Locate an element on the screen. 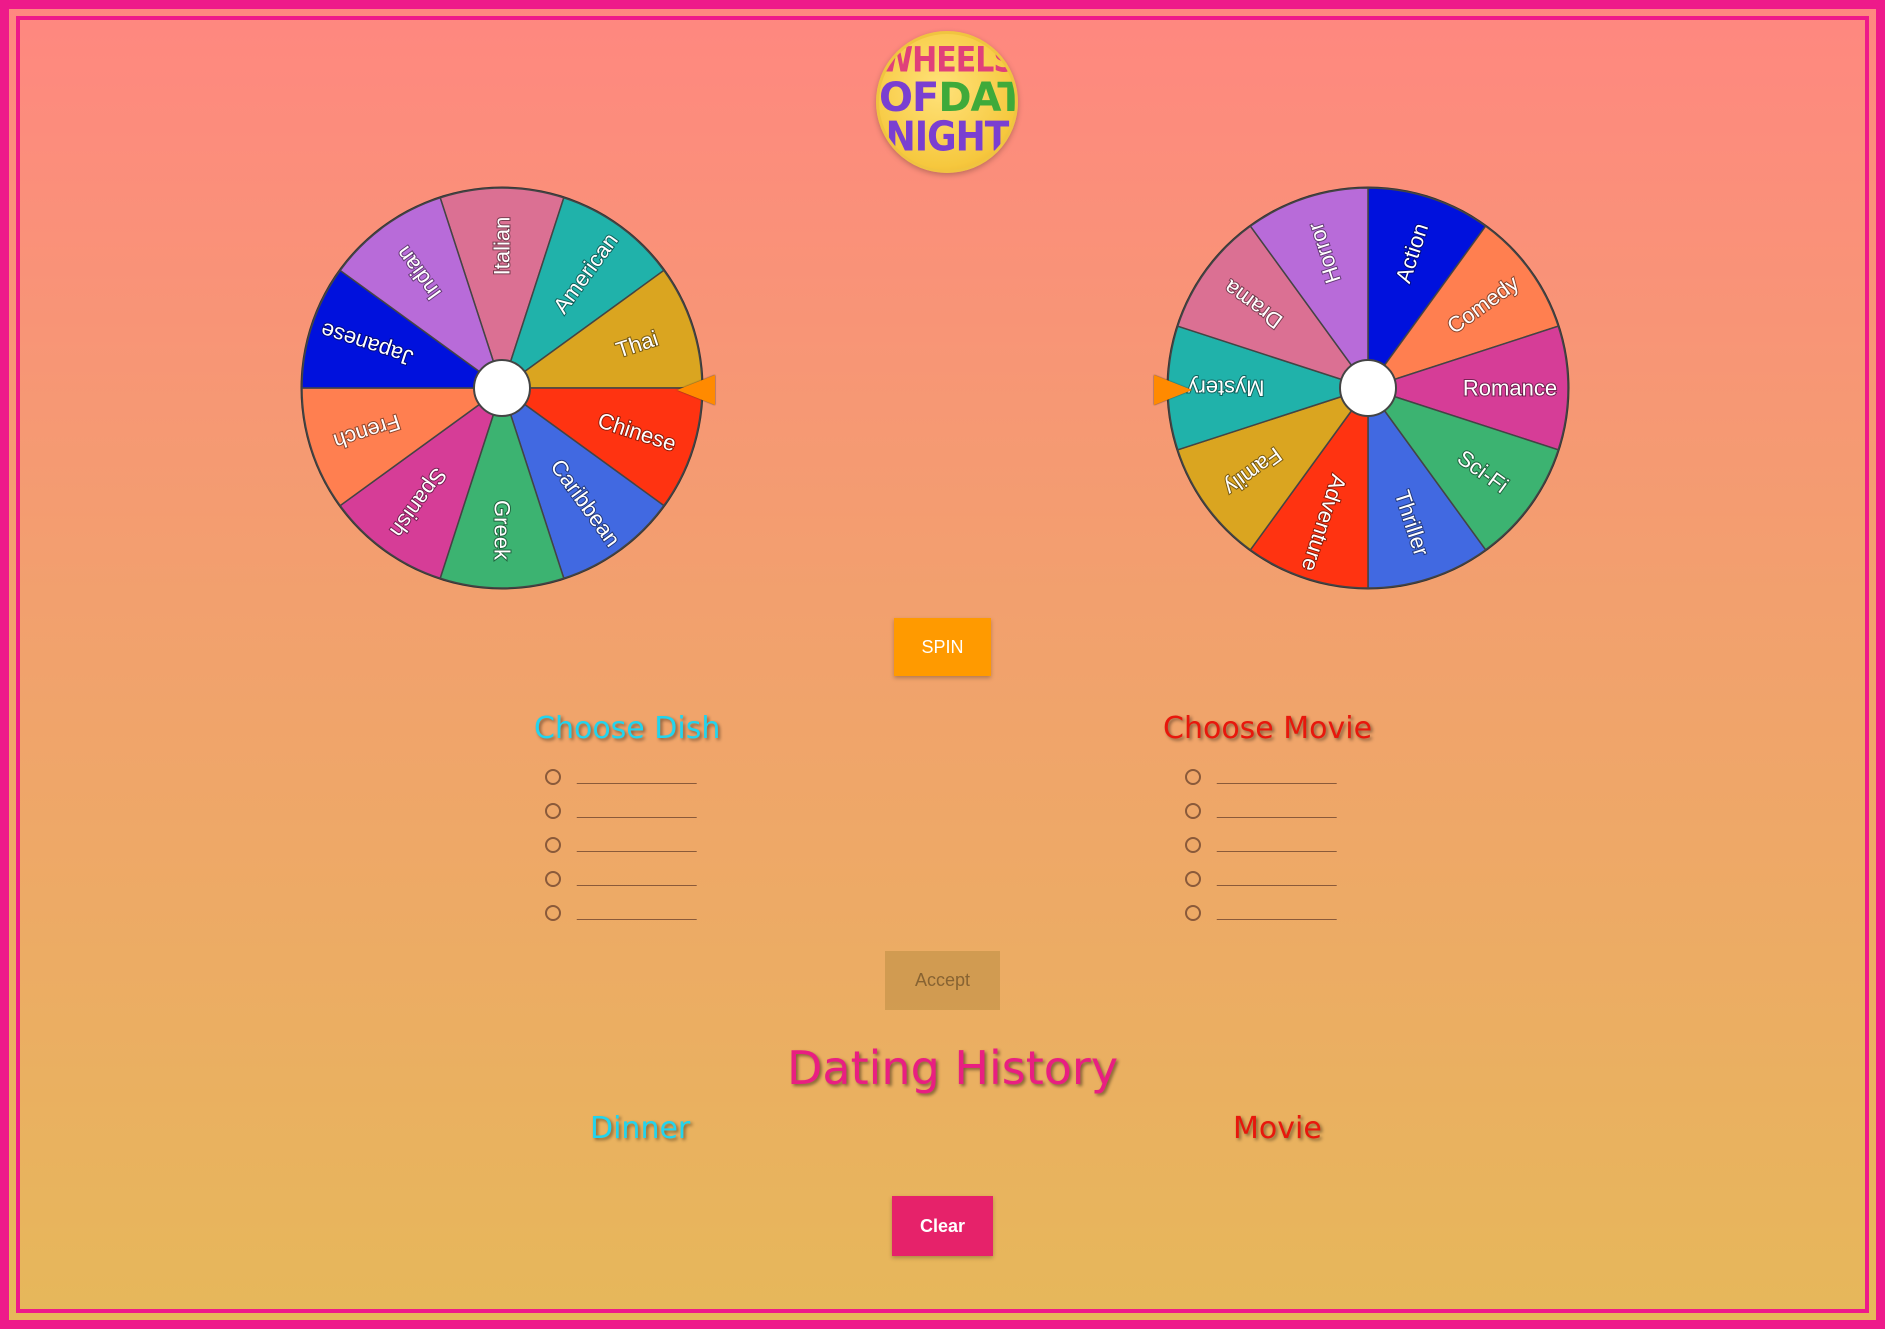 This screenshot has height=1329, width=1885. accept-button: Accept is located at coordinates (942, 980).